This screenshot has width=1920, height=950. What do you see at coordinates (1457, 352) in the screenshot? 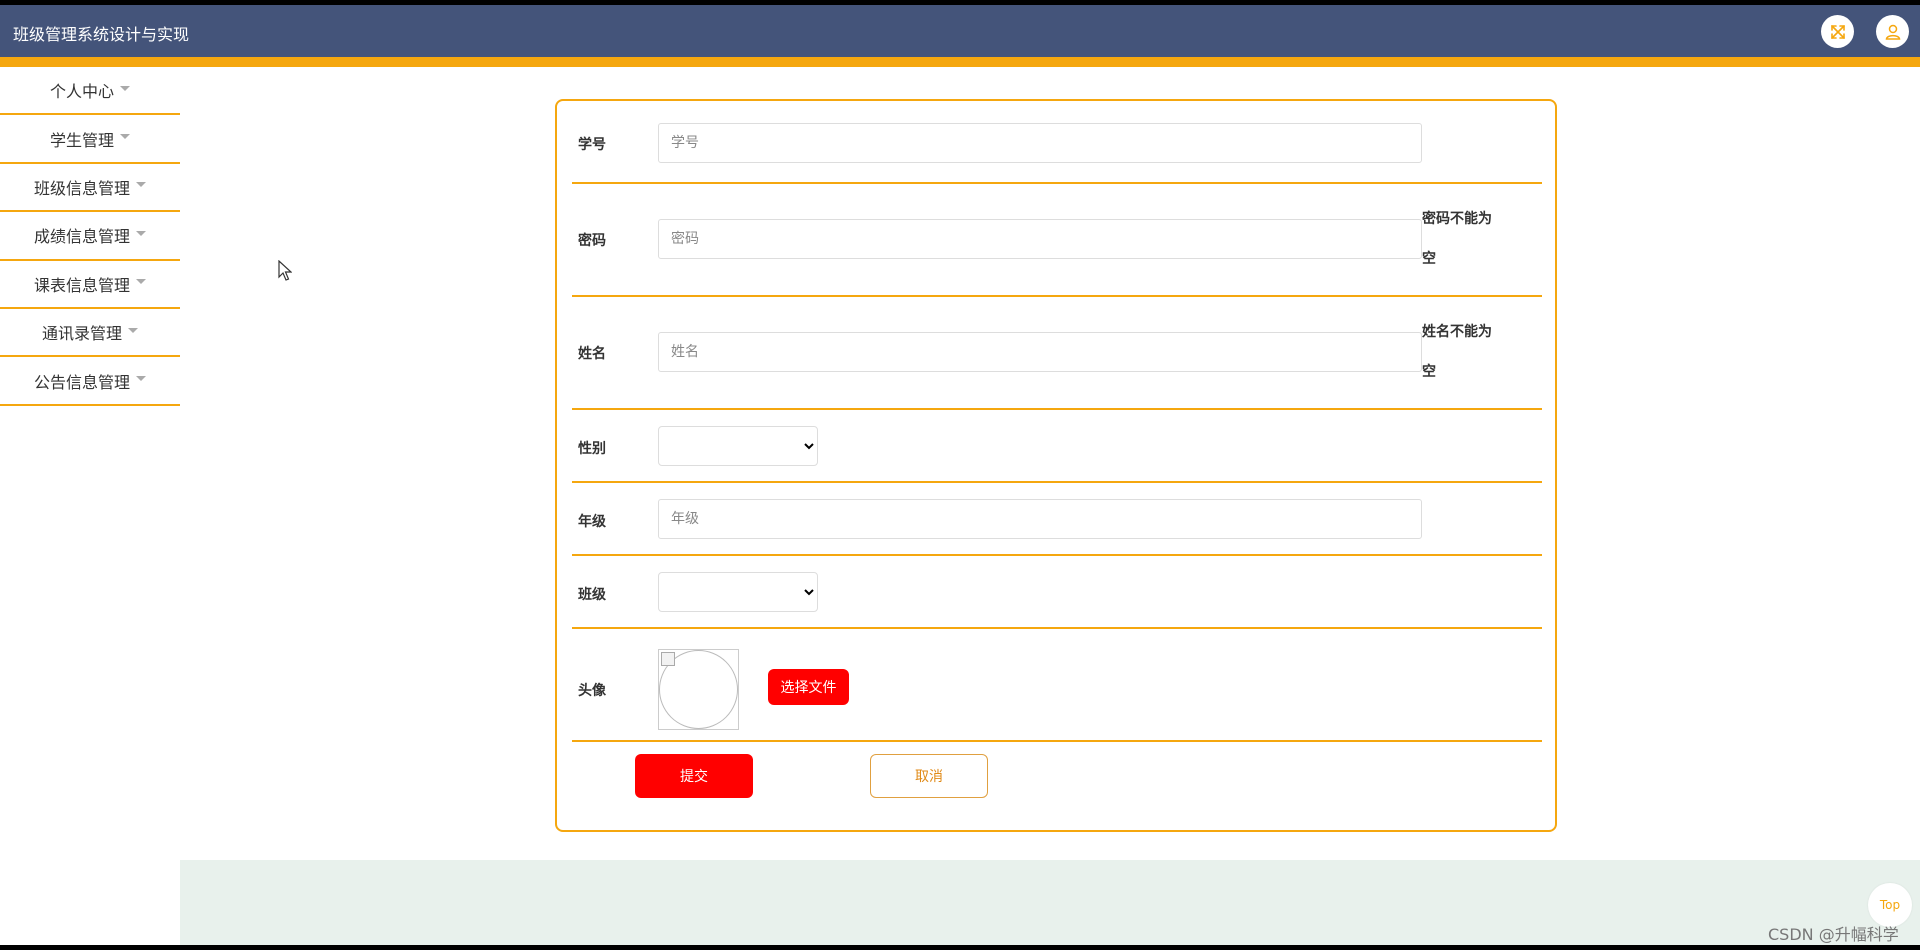
I see `name-error-text: 姓名不能为空` at bounding box center [1457, 352].